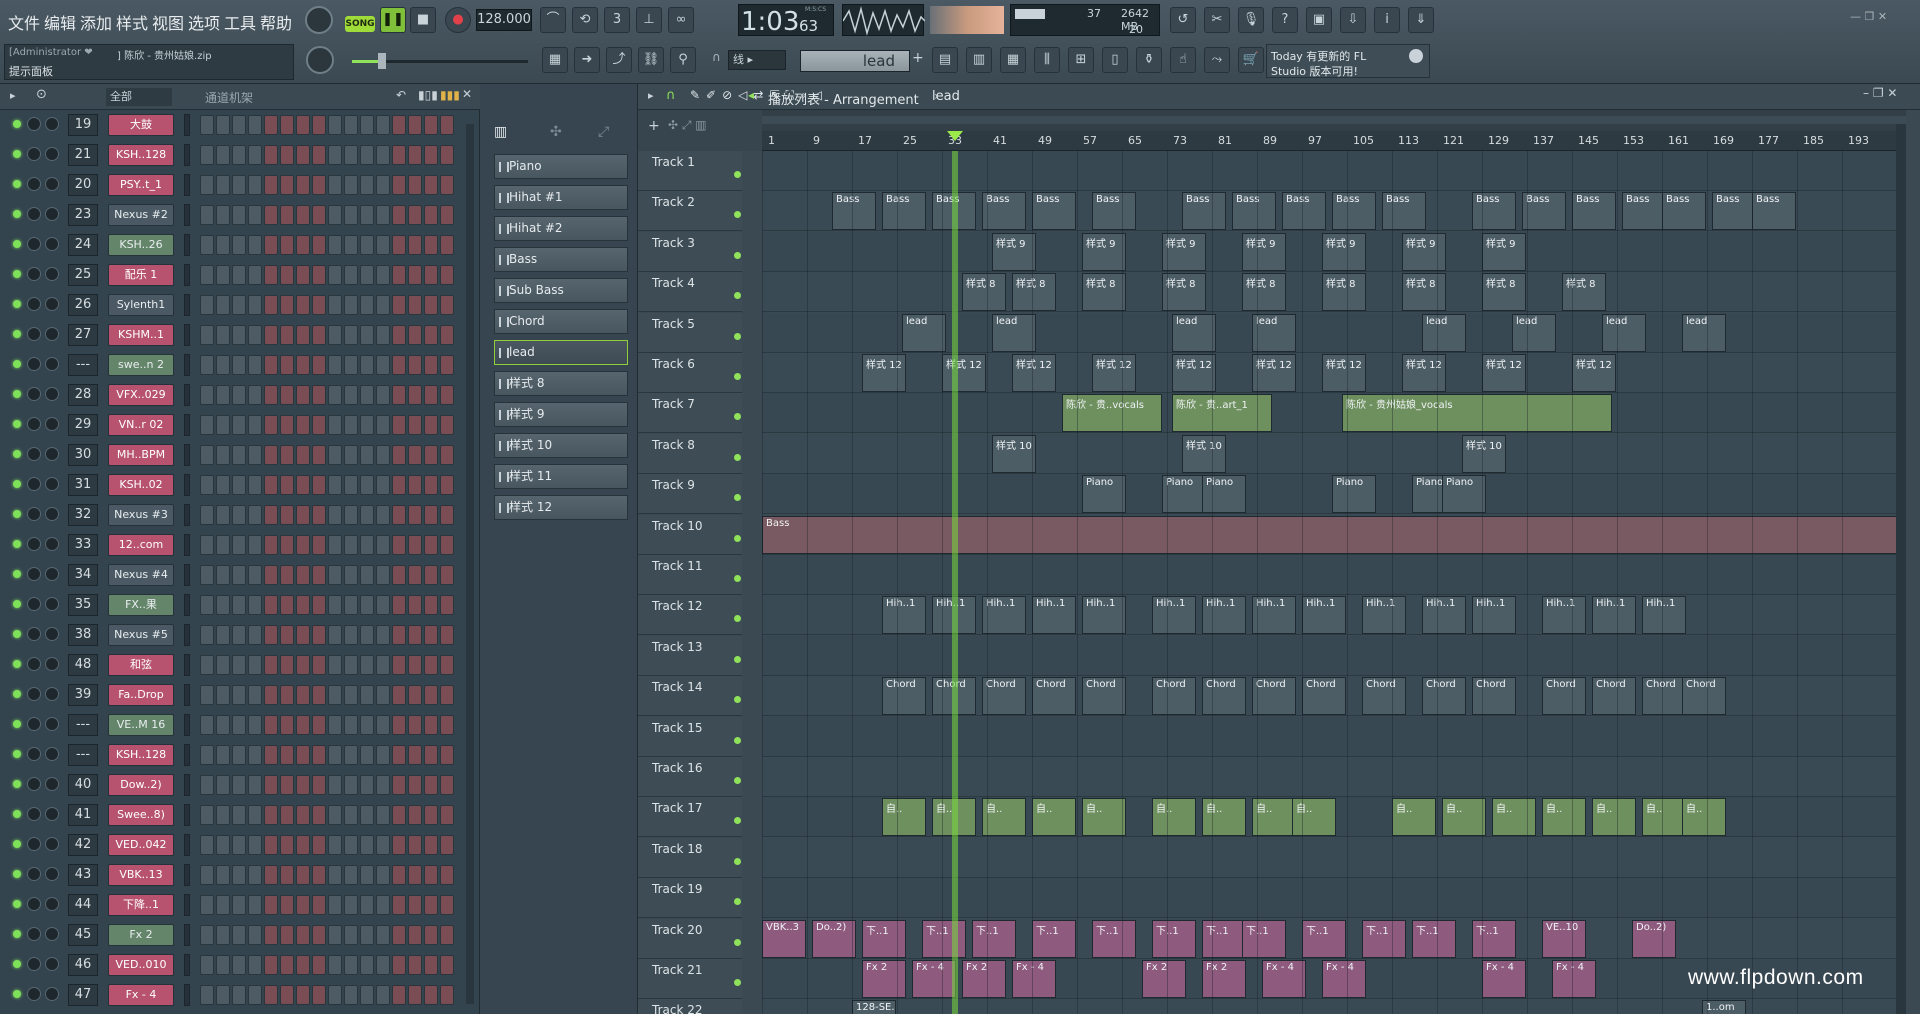  Describe the element at coordinates (187, 215) in the screenshot. I see `channel-select` at that location.